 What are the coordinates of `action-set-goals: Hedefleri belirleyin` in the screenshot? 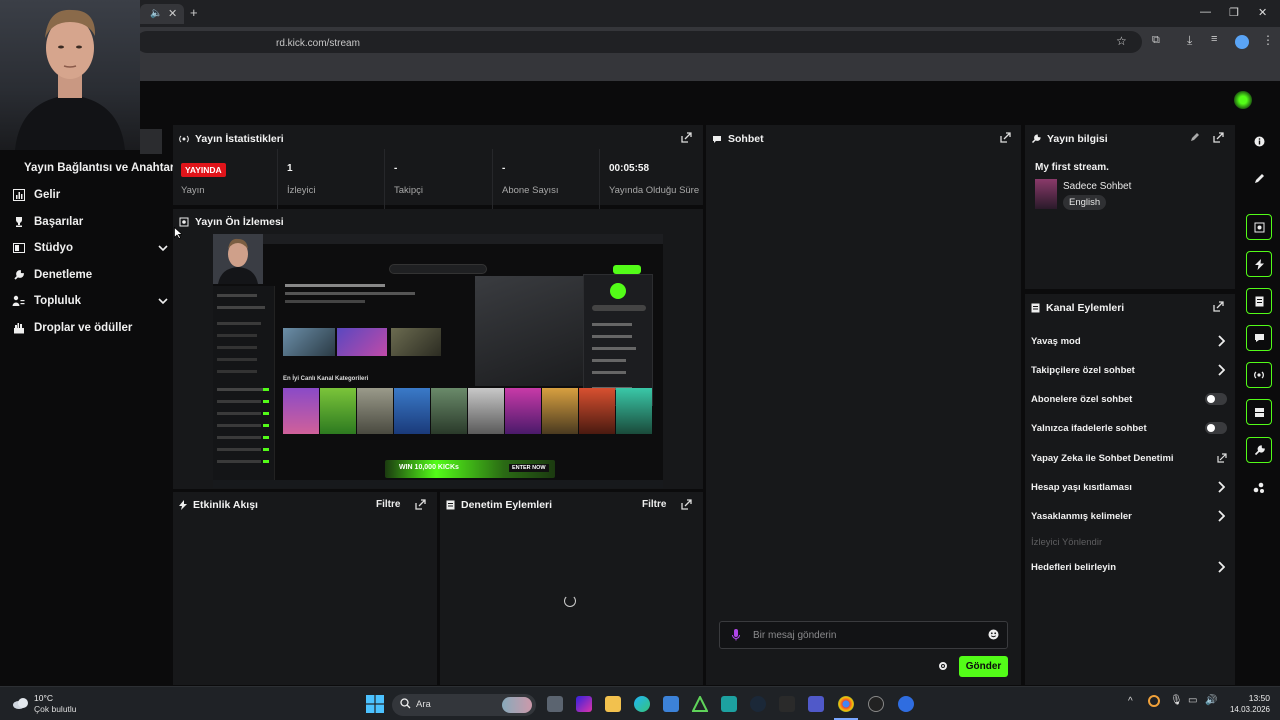 It's located at (1073, 567).